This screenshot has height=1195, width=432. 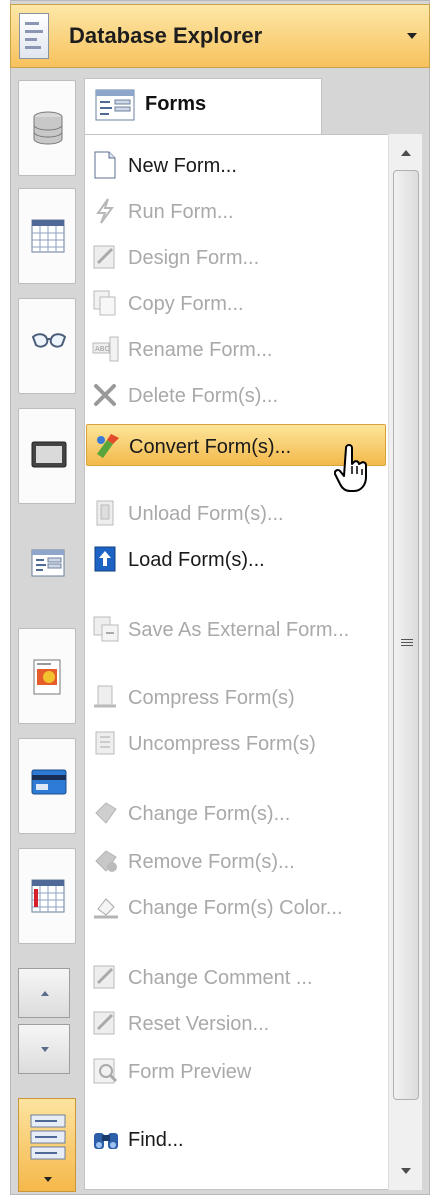 What do you see at coordinates (106, 743) in the screenshot?
I see `uncompress-icon` at bounding box center [106, 743].